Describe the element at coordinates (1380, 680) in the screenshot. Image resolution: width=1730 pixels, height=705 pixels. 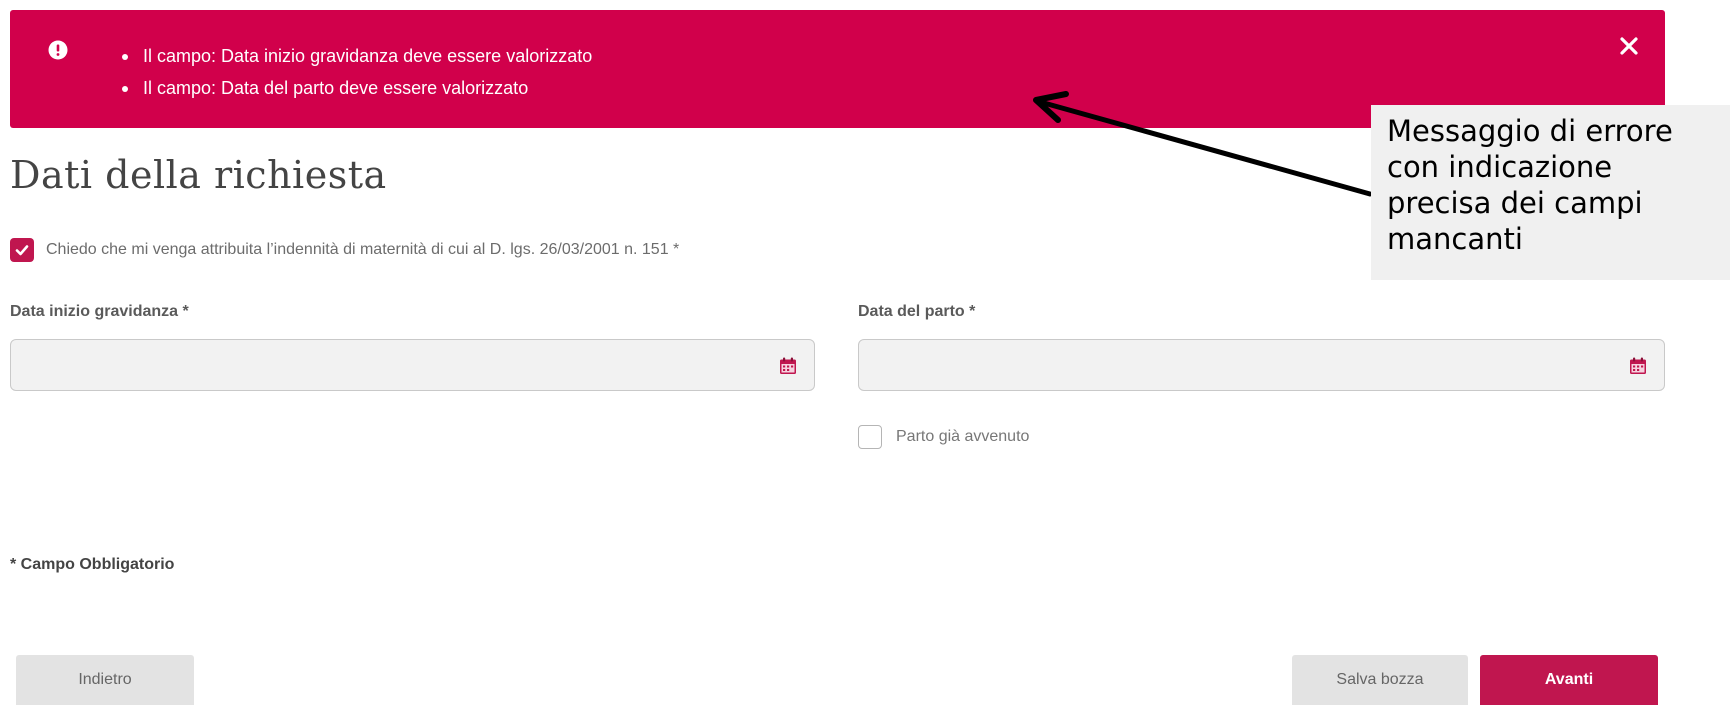
I see `save-draft-button: Salva bozza` at that location.